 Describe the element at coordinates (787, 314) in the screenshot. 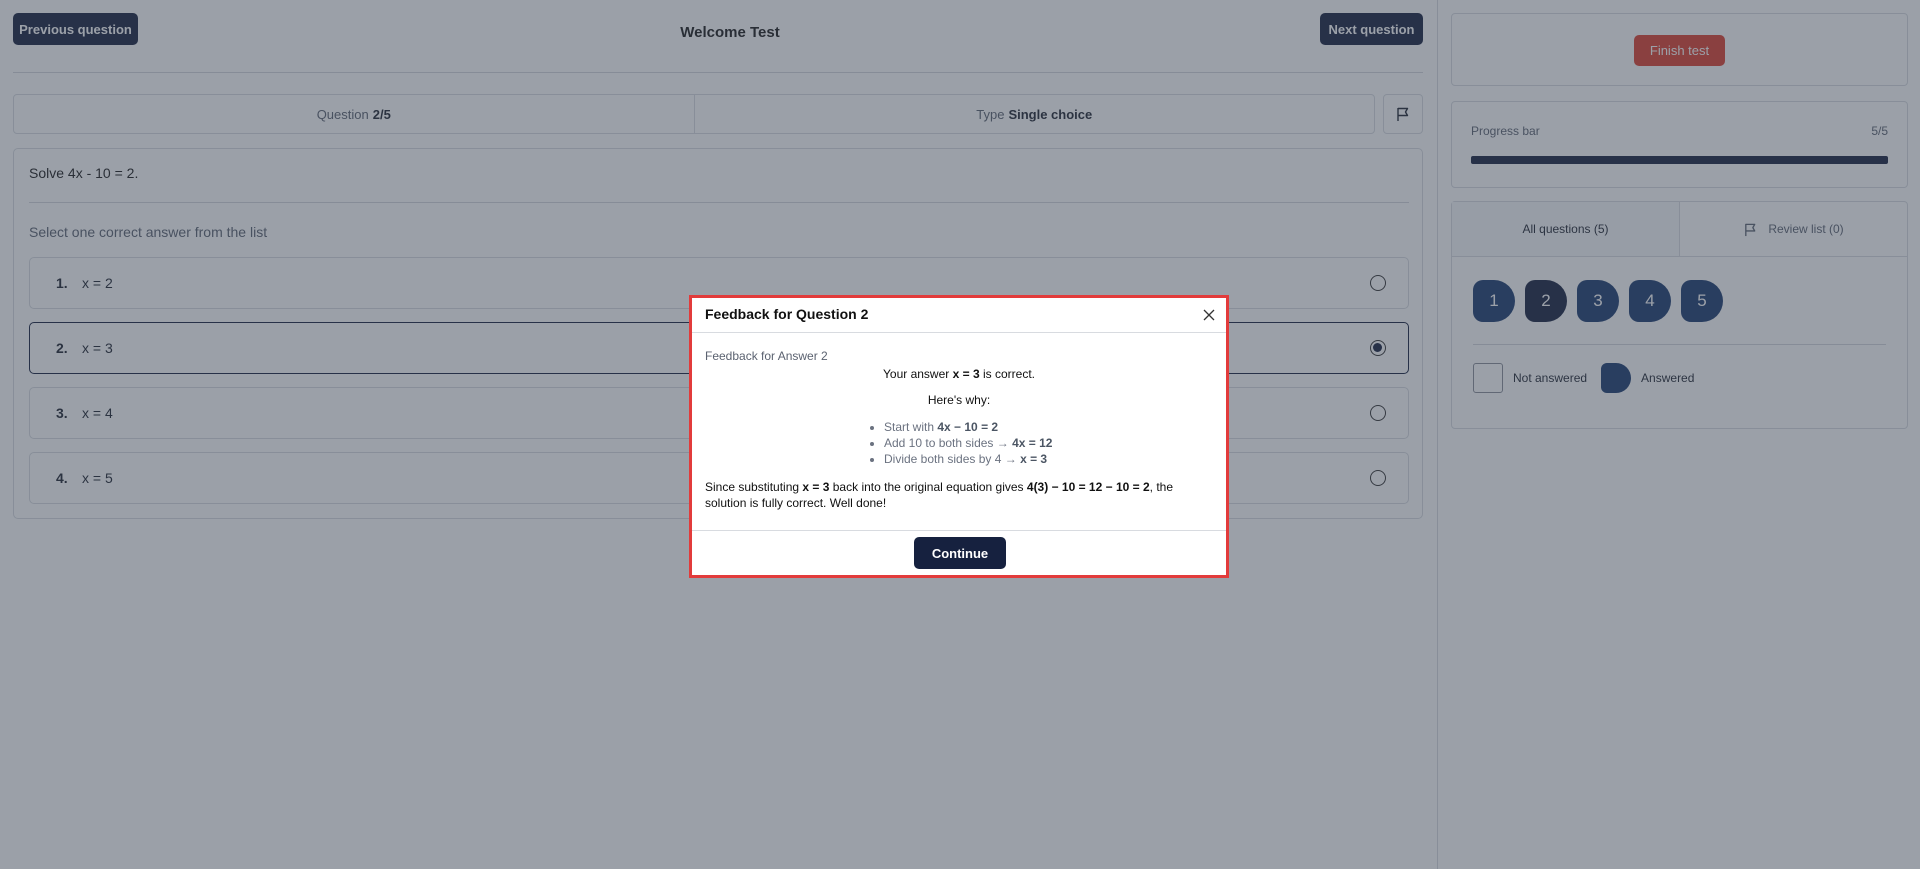

I see `modal-title: Feedback for Question 2` at that location.